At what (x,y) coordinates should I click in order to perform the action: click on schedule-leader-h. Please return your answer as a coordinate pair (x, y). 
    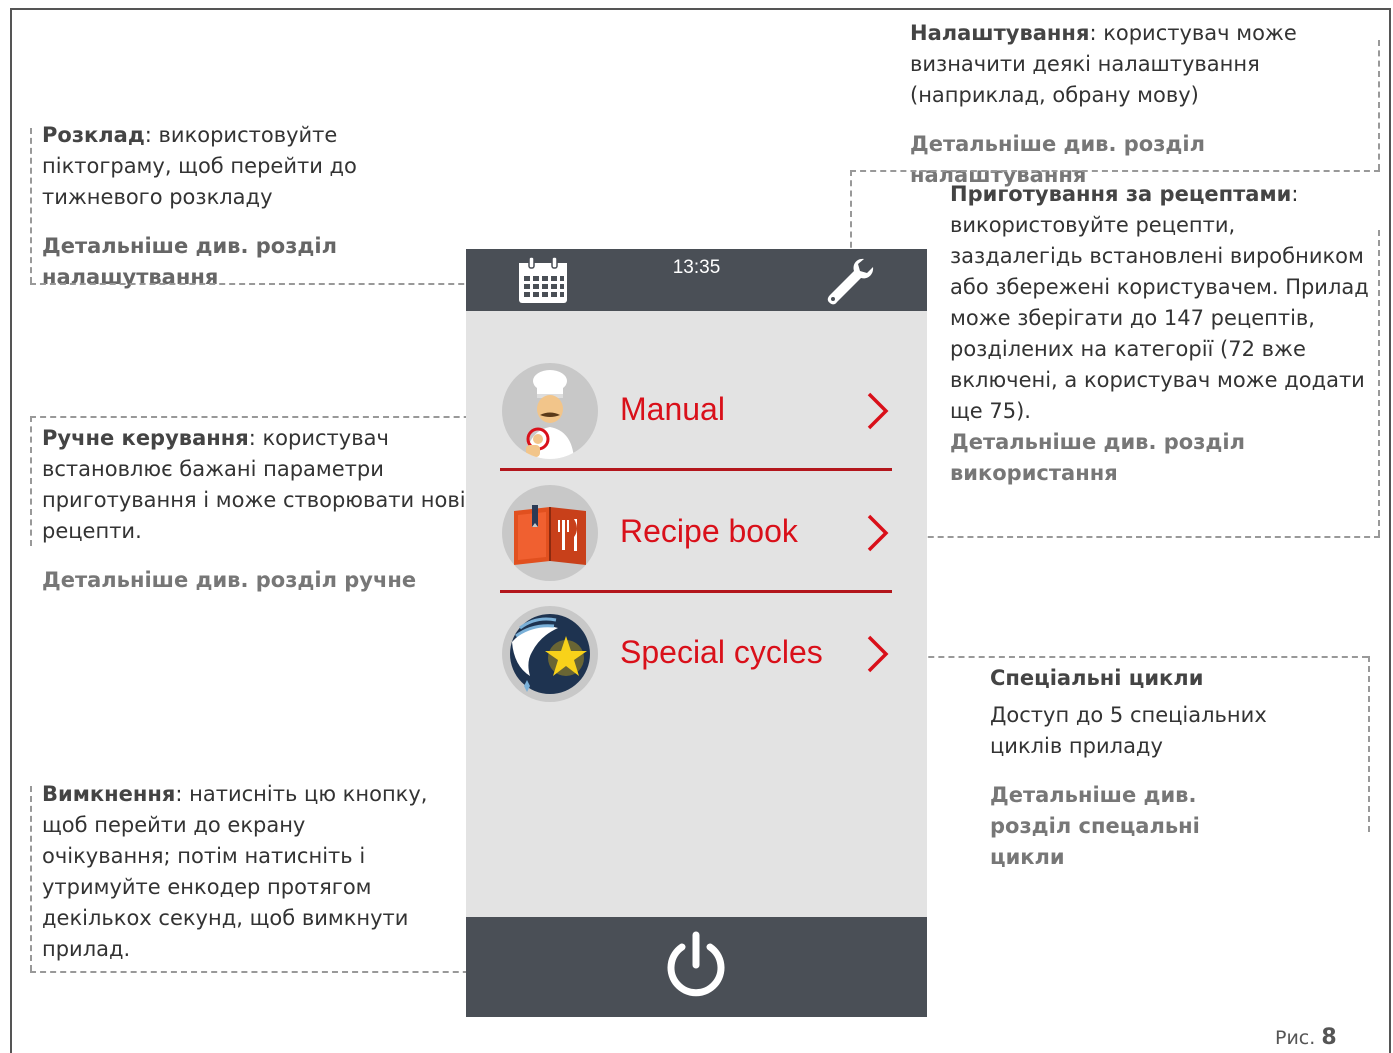
    Looking at the image, I should click on (272, 284).